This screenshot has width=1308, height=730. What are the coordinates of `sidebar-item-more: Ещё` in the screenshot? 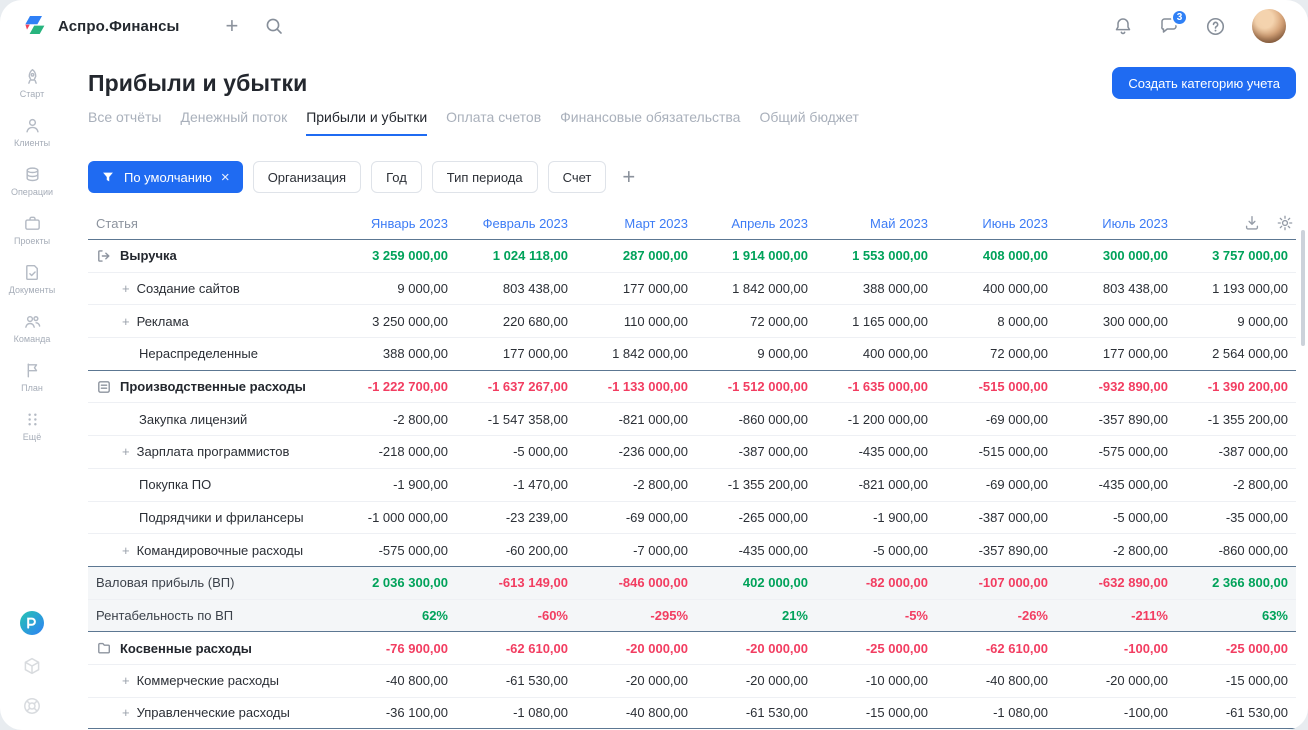 It's located at (32, 425).